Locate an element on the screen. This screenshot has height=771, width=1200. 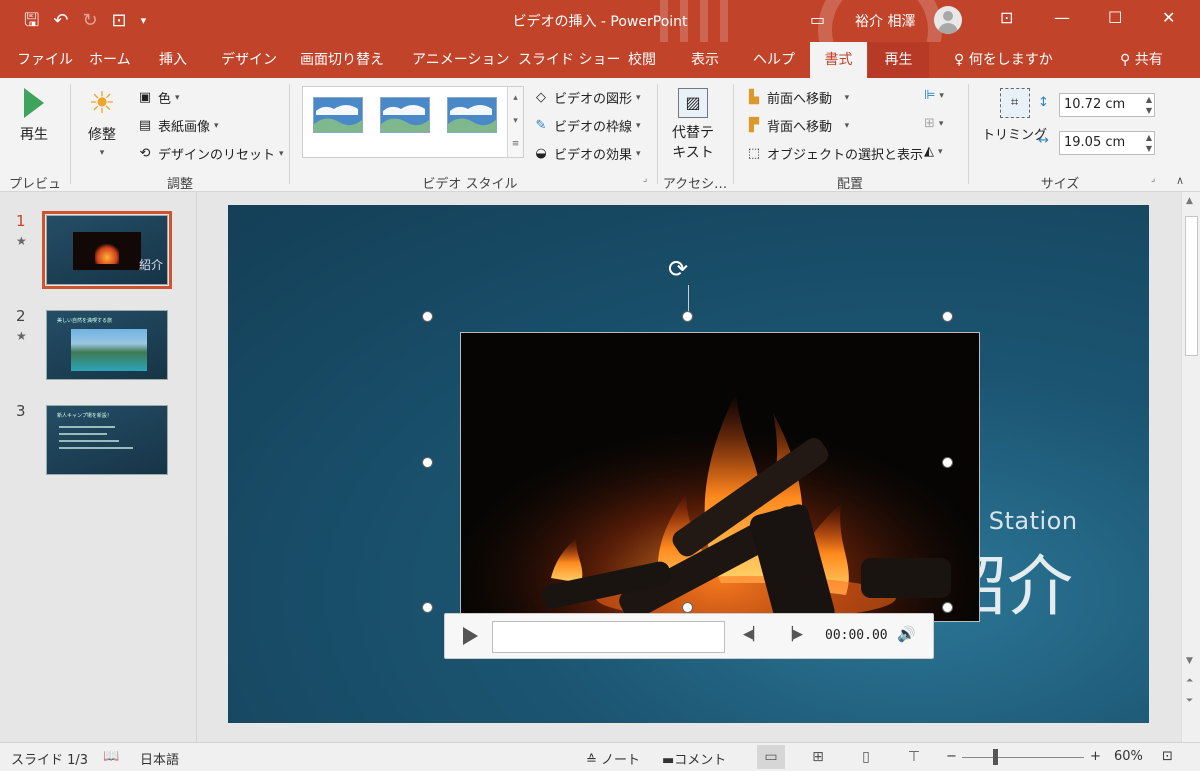
reset-design-button: ⟲ デザインのリセット ▾ is located at coordinates (210, 154).